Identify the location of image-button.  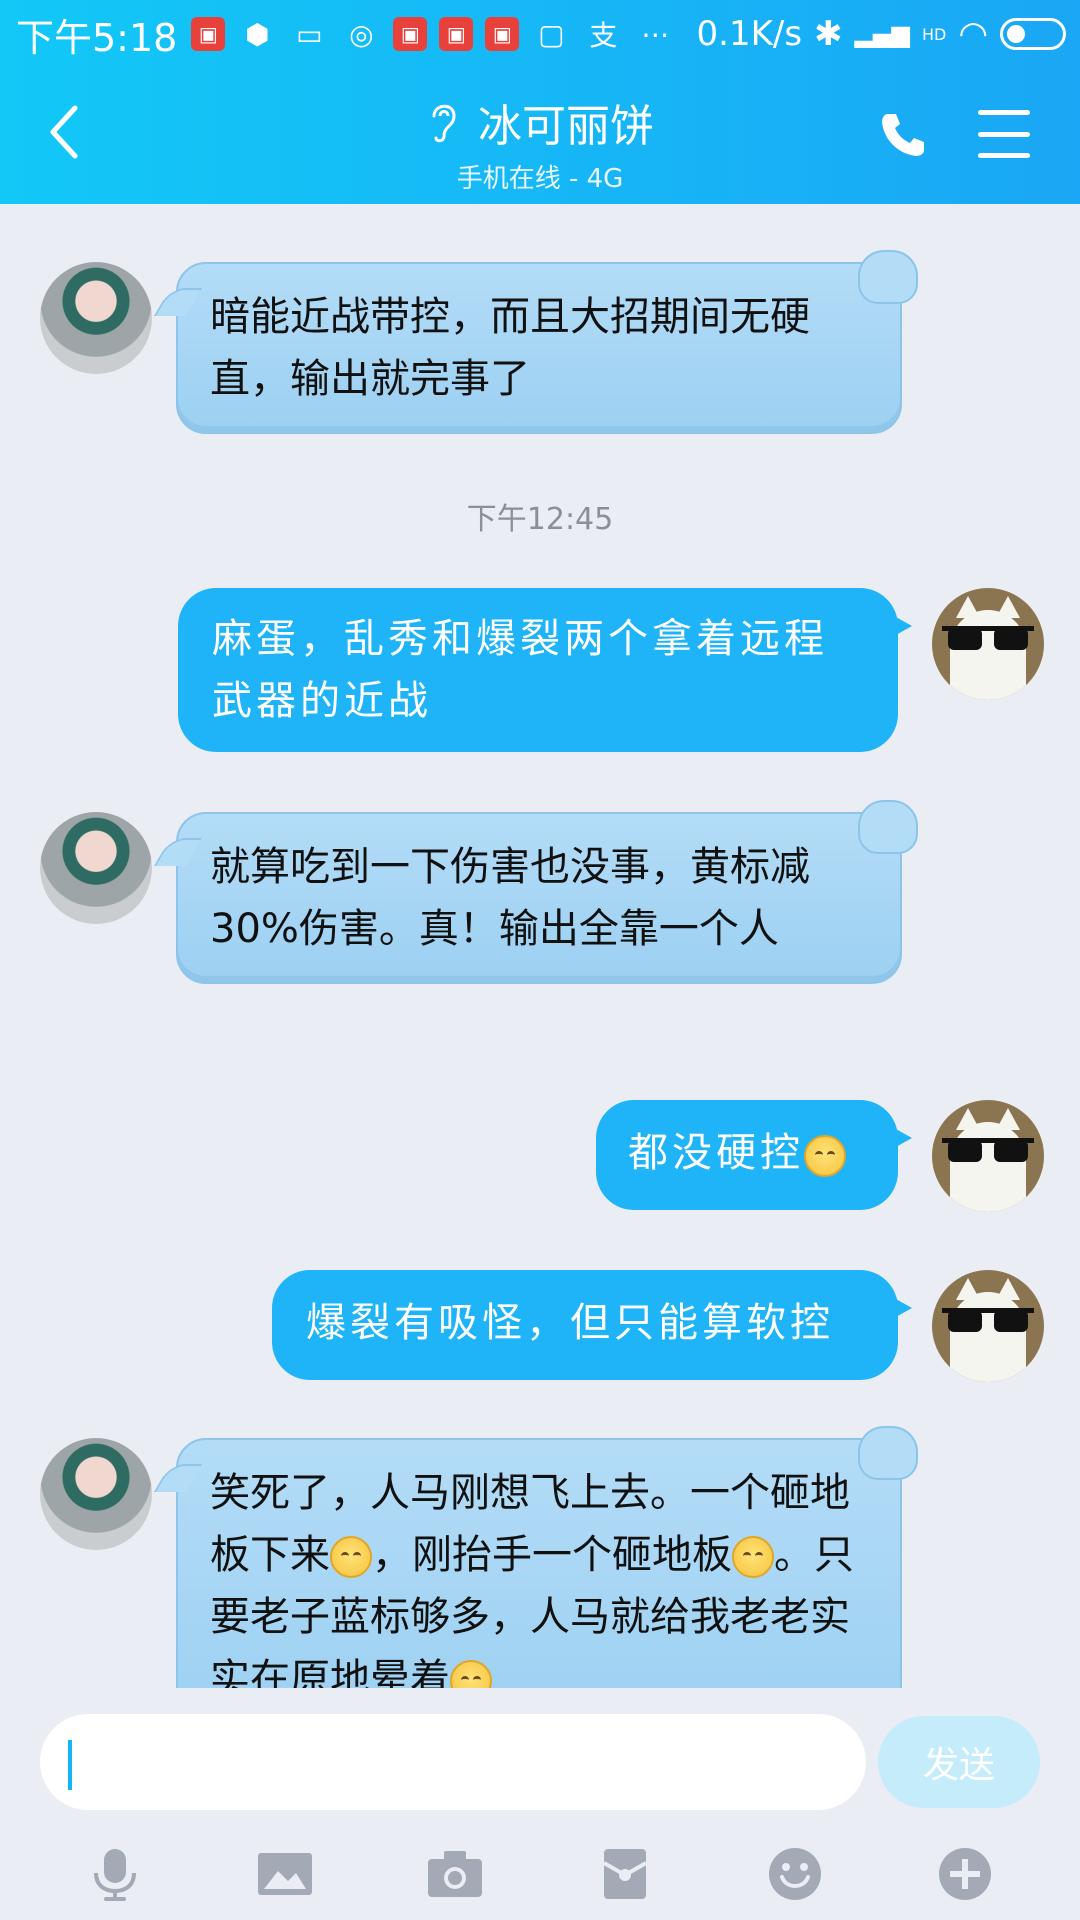
(285, 1874).